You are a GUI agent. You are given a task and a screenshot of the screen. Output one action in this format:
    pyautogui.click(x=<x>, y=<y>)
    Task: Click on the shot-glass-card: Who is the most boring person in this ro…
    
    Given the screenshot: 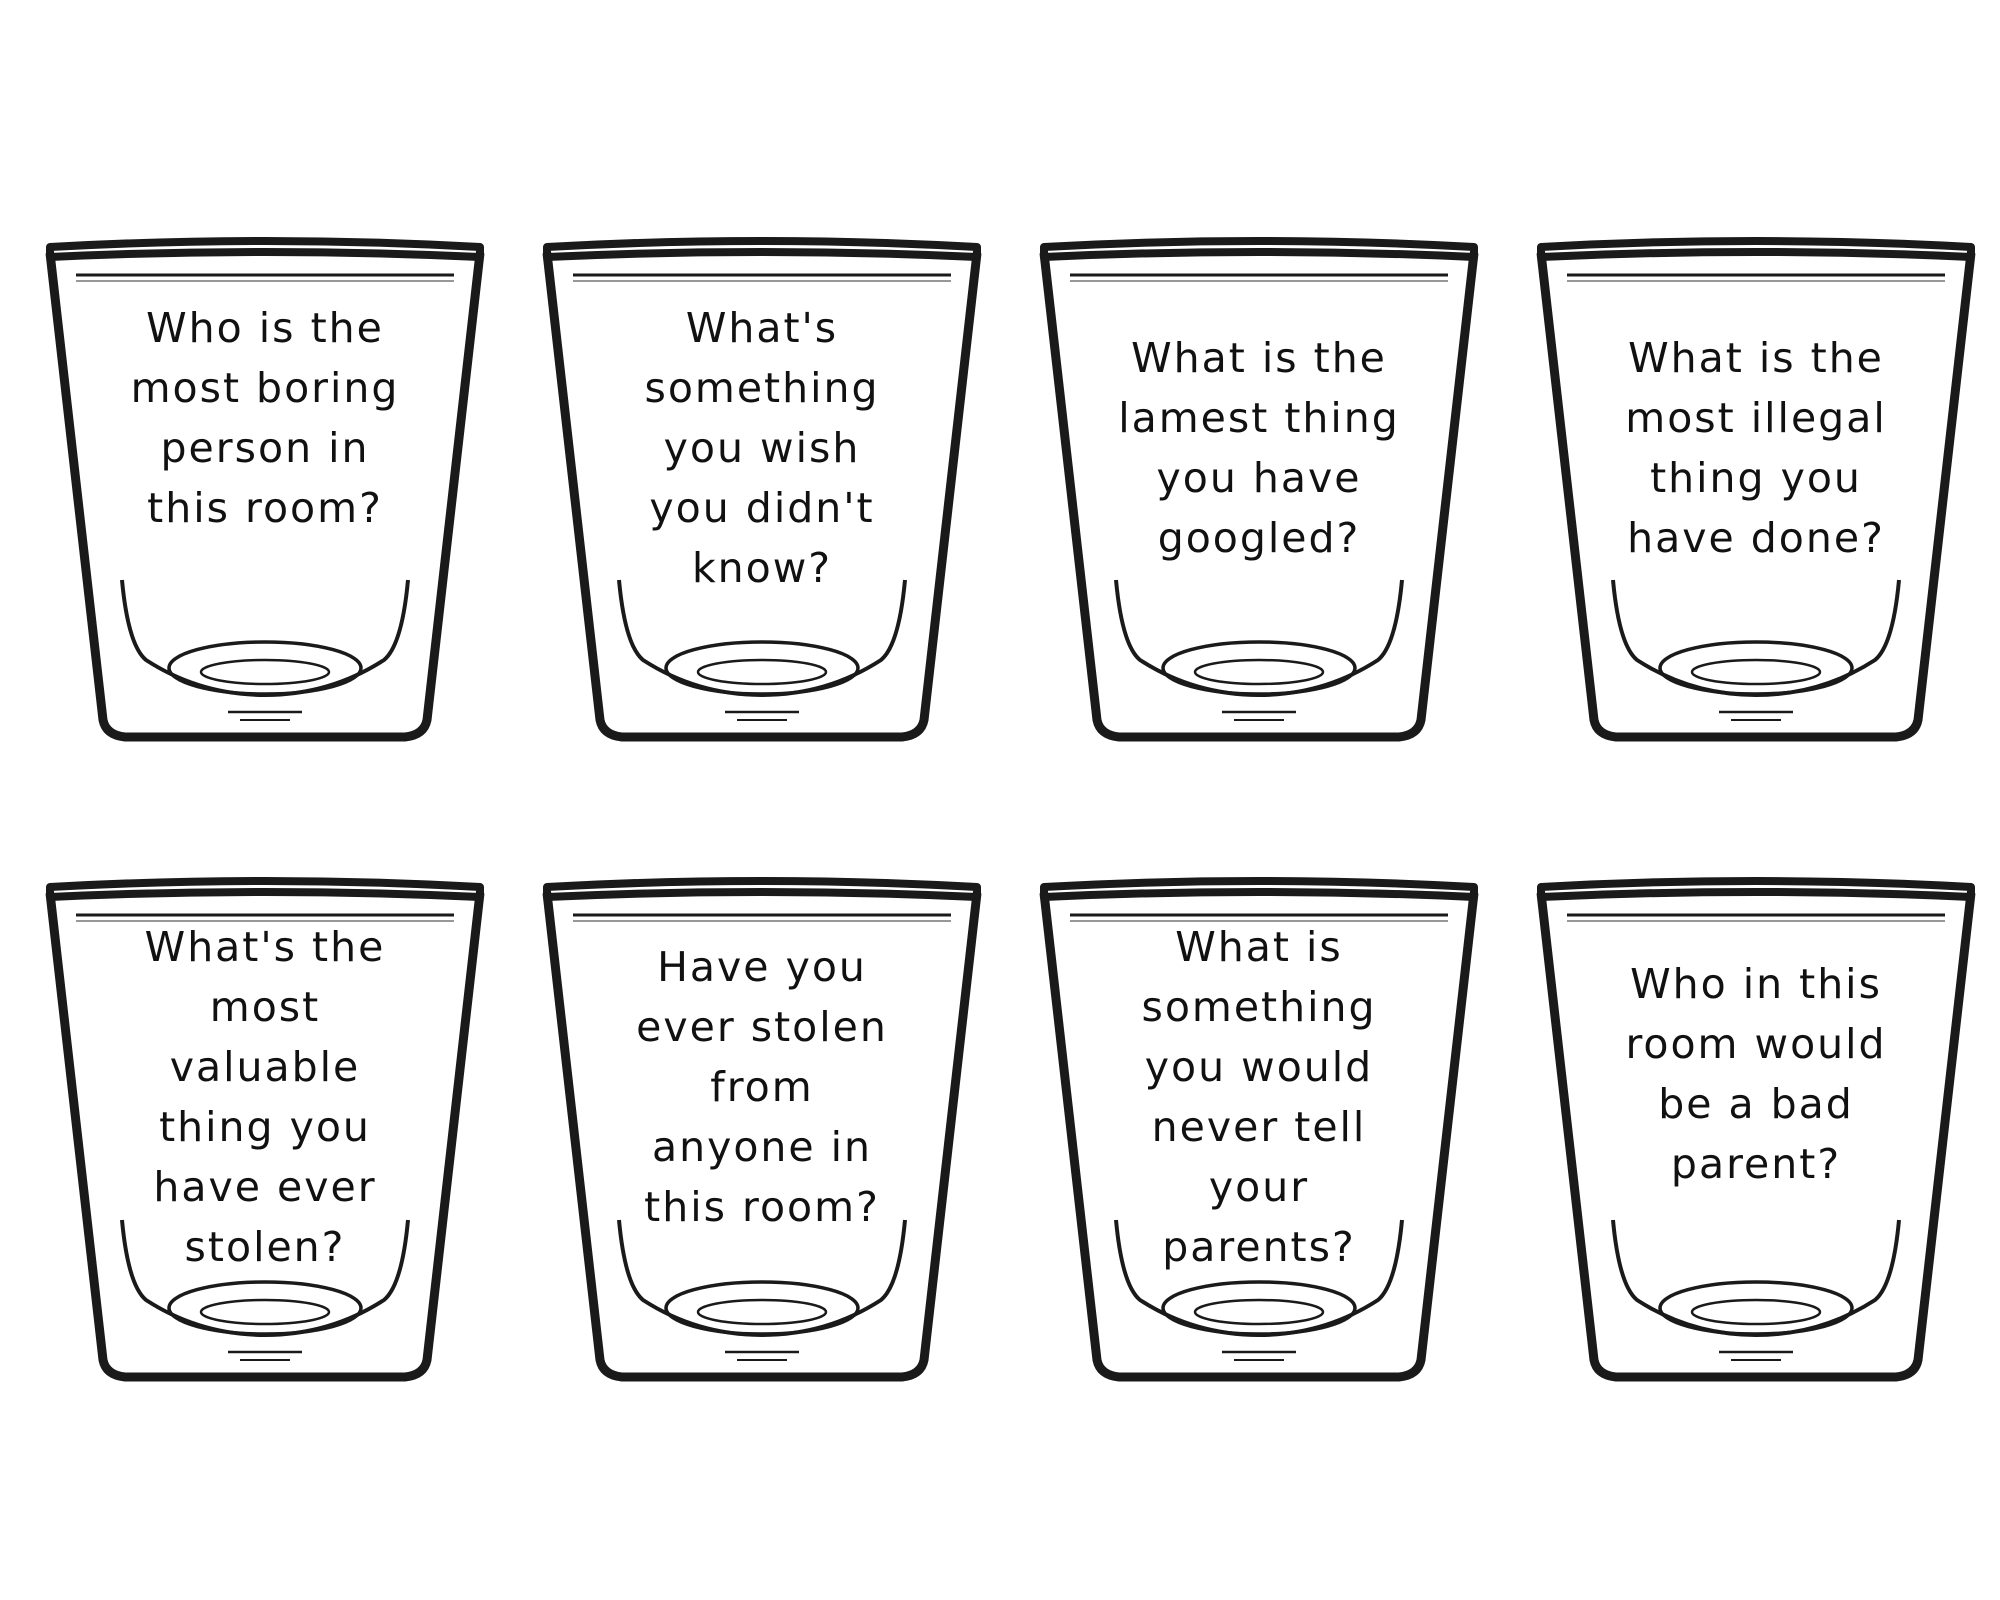 What is the action you would take?
    pyautogui.click(x=265, y=495)
    